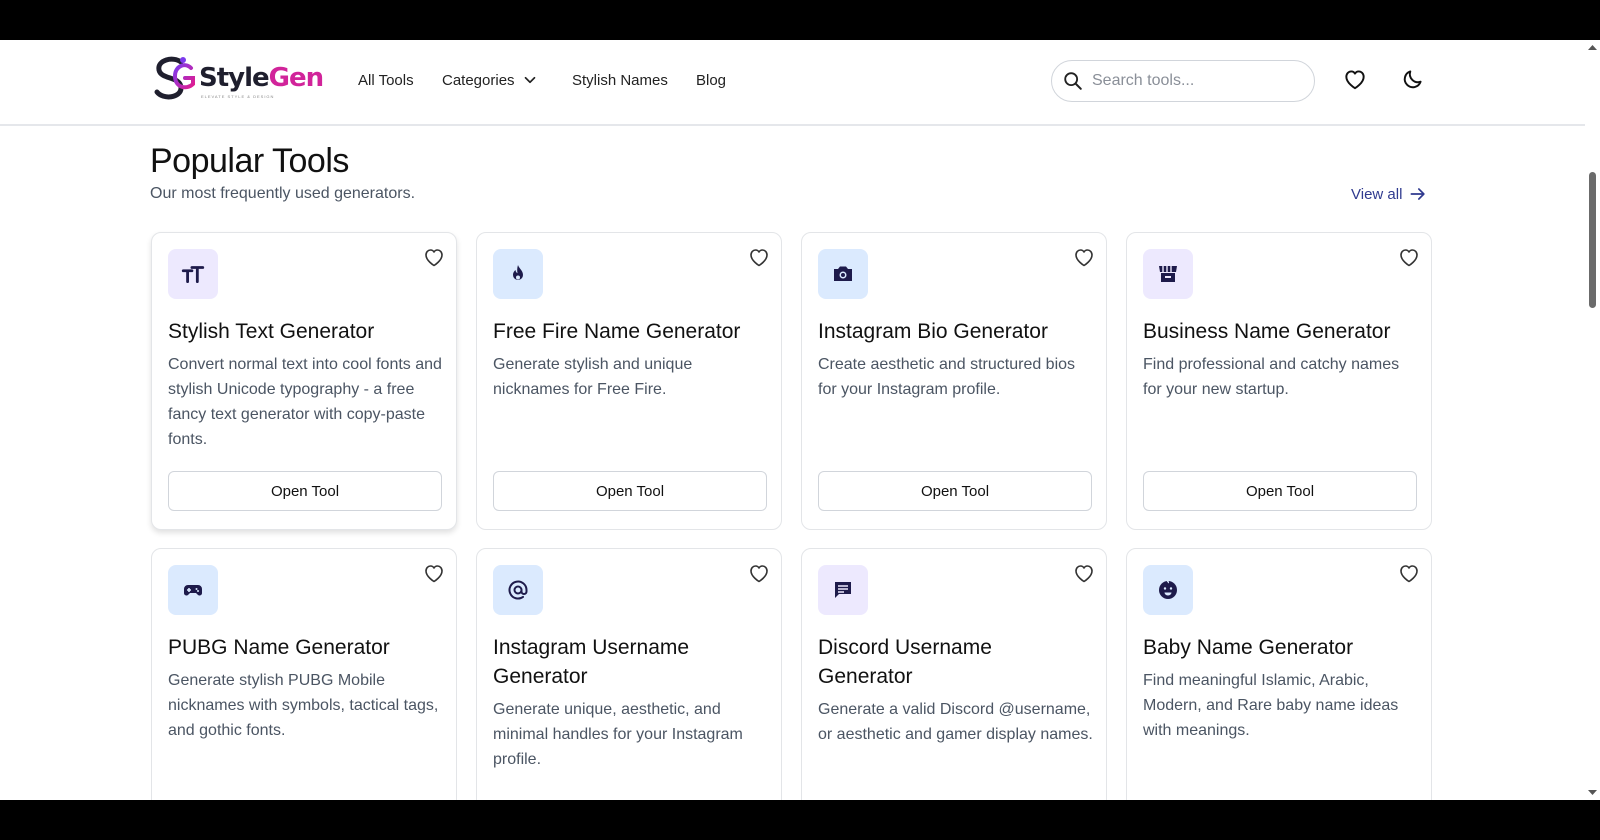 The height and width of the screenshot is (840, 1600). Describe the element at coordinates (1168, 590) in the screenshot. I see `baby-face-icon` at that location.